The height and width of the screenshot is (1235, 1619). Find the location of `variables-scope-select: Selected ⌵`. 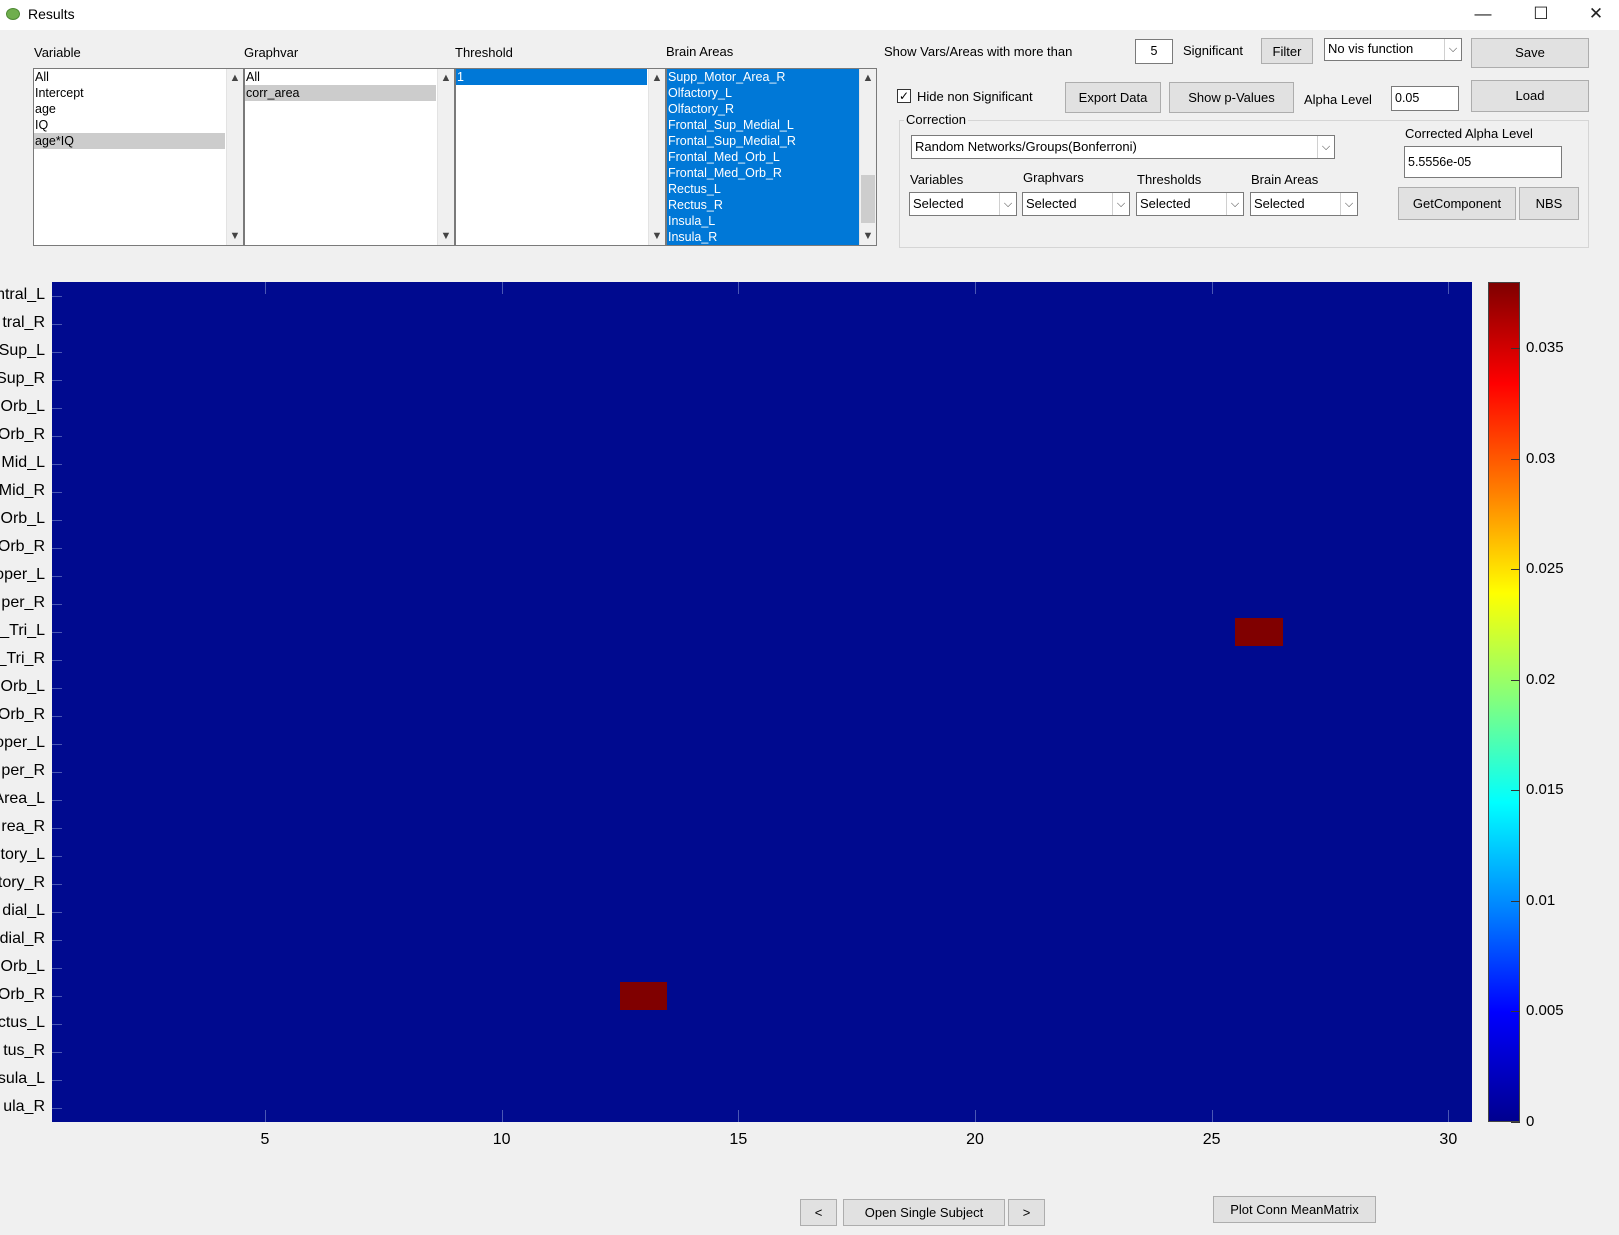

variables-scope-select: Selected ⌵ is located at coordinates (963, 204).